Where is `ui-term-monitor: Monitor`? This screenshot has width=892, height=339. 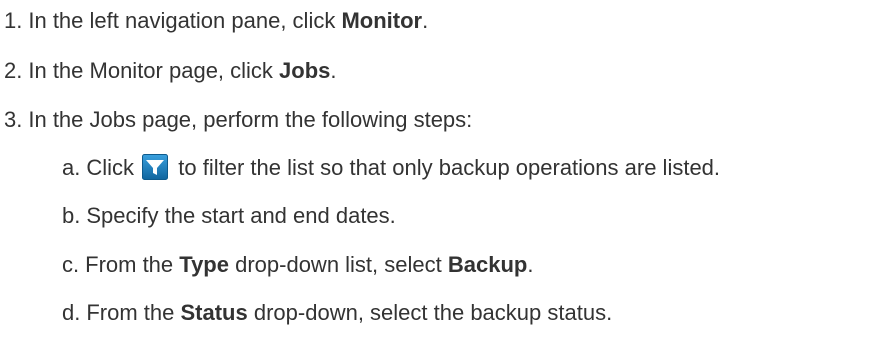
ui-term-monitor: Monitor is located at coordinates (382, 20).